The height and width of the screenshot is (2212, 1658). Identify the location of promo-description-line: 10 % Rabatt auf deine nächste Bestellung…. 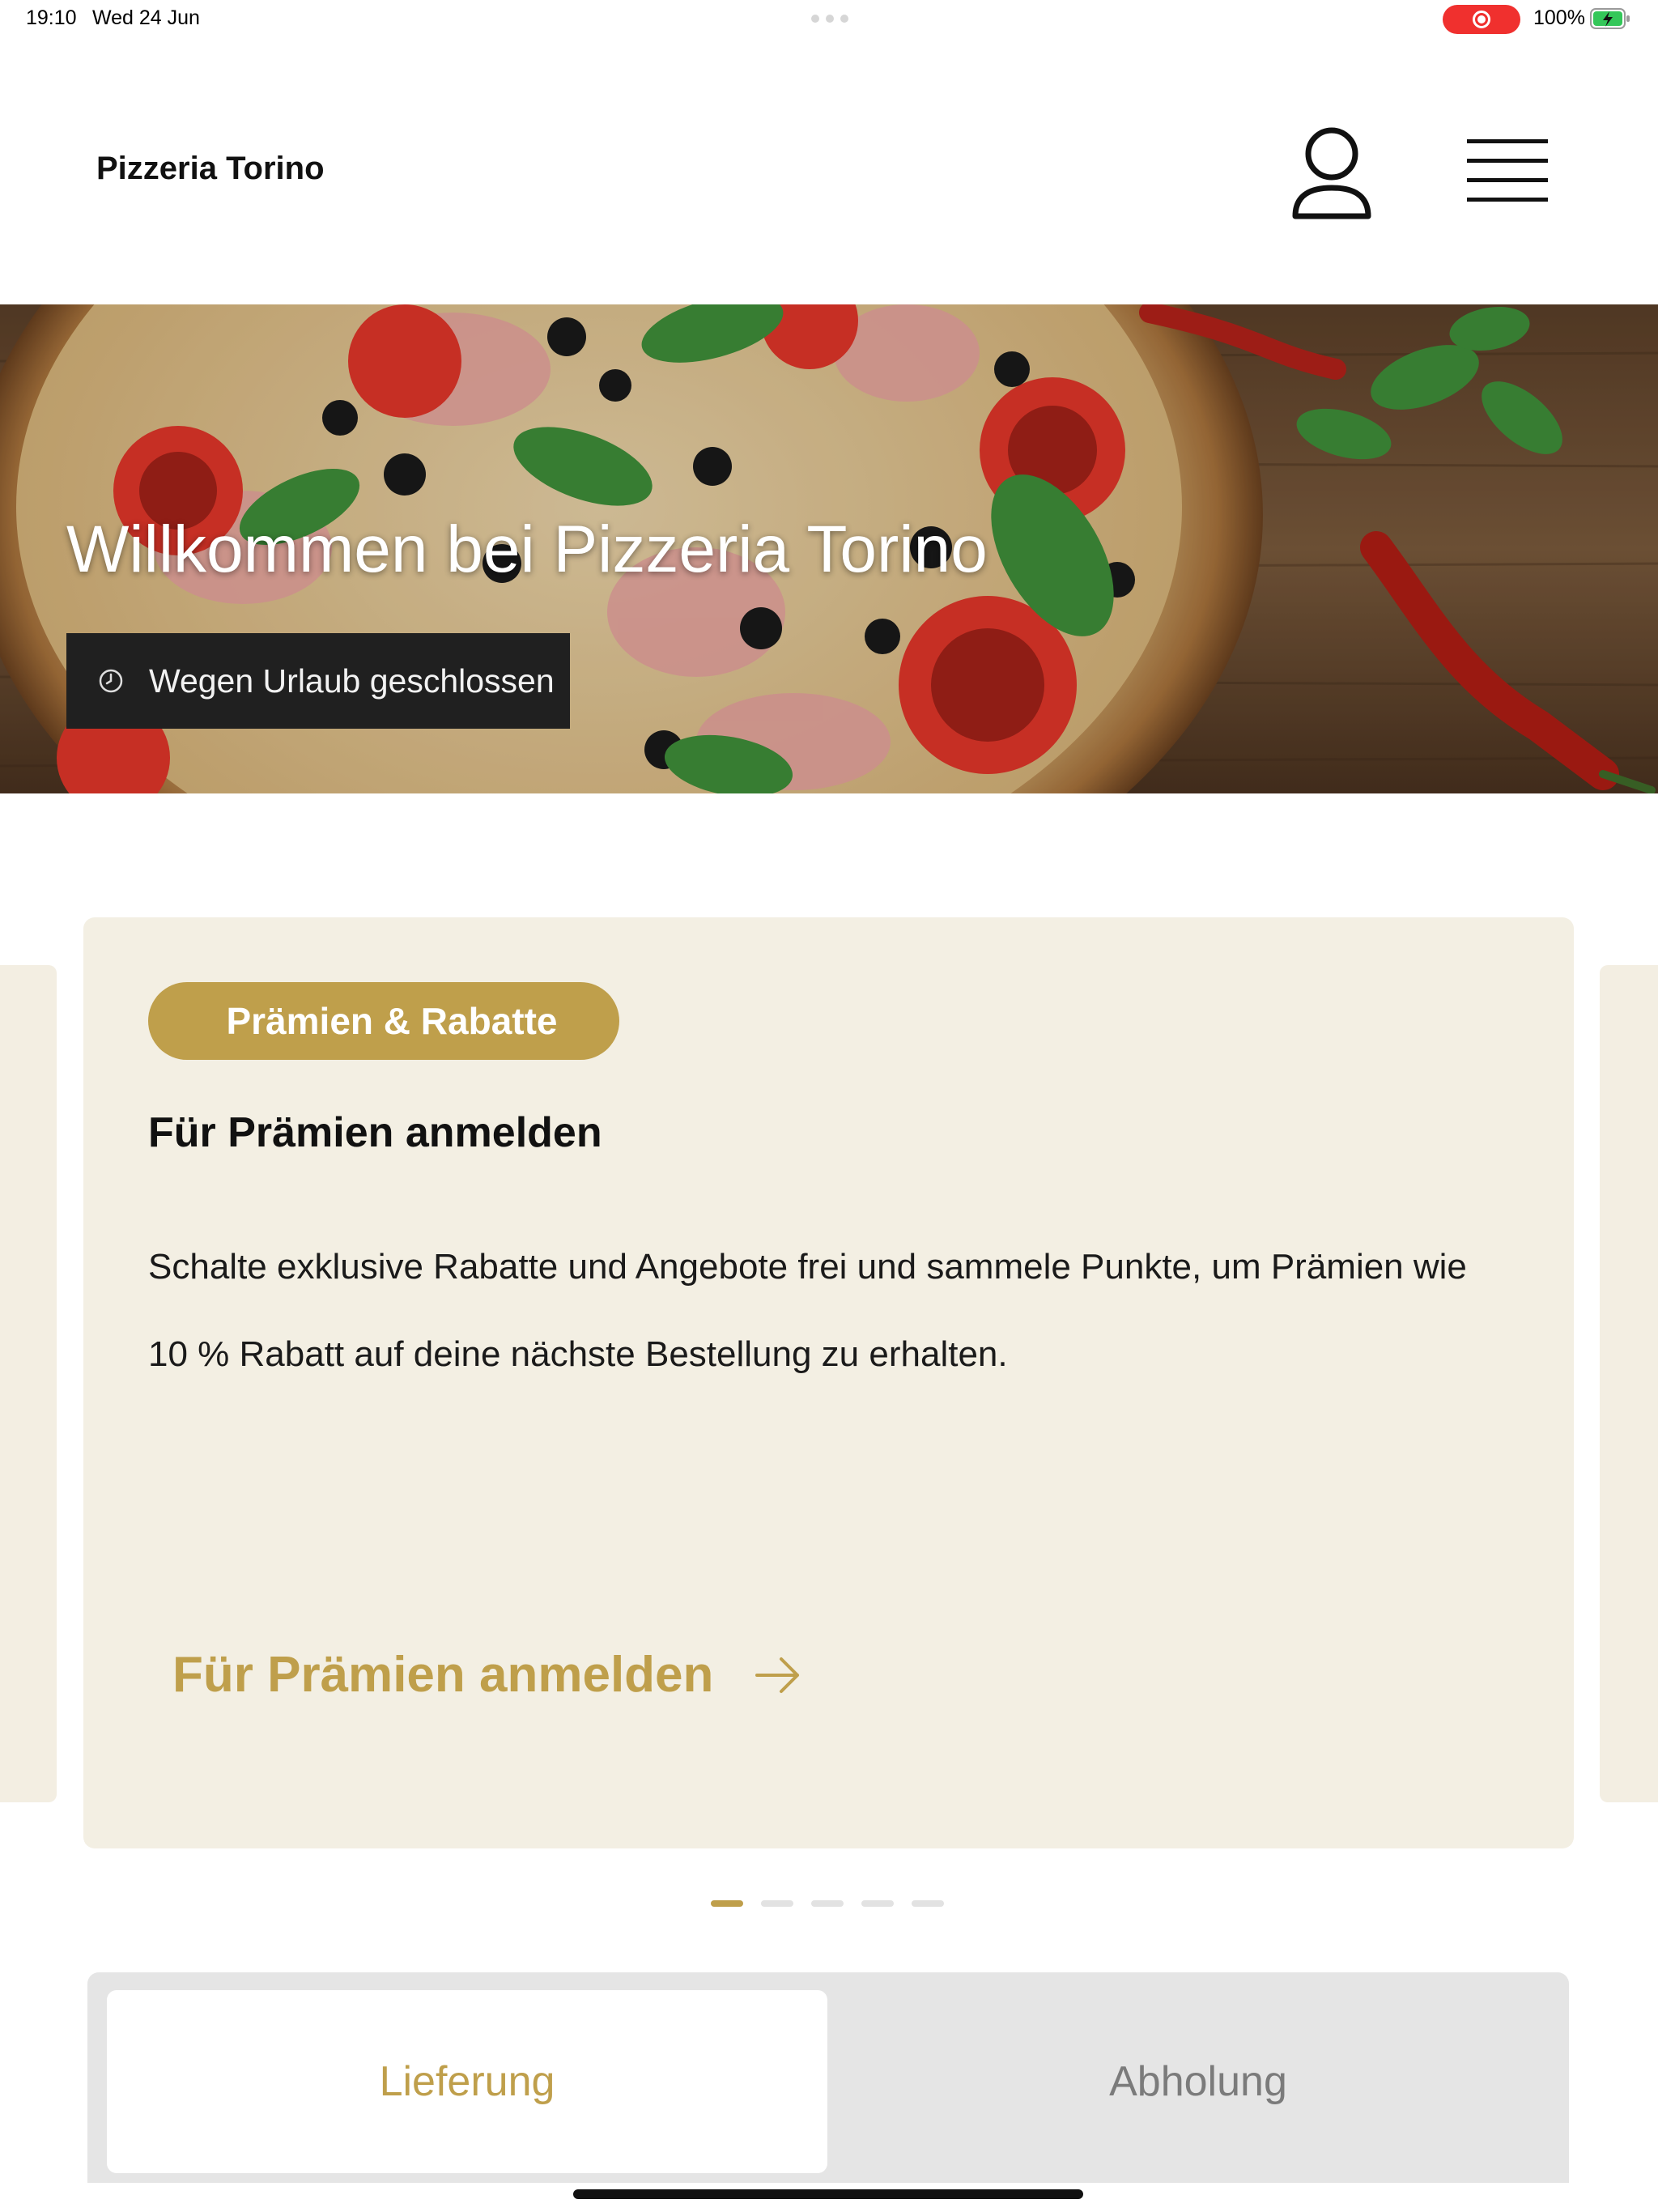
(578, 1354).